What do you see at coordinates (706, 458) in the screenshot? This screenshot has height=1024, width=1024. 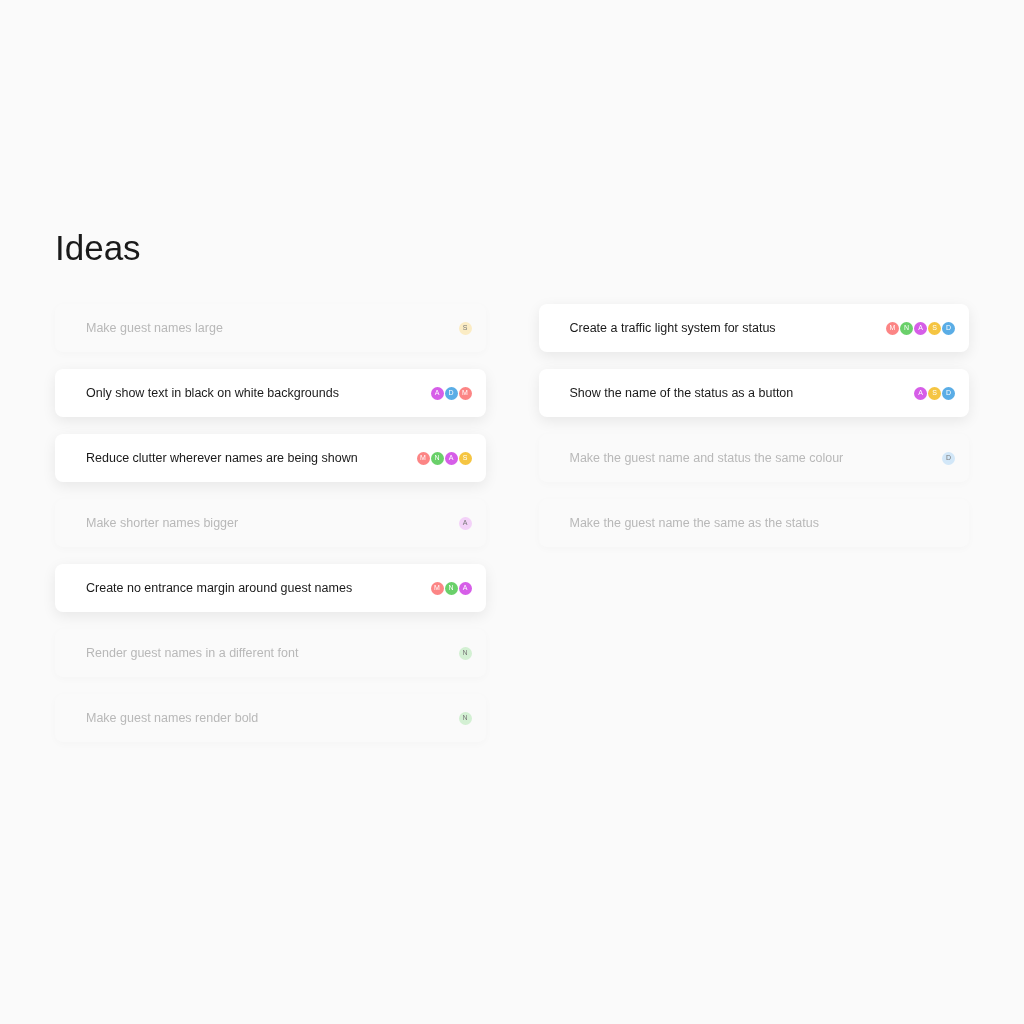 I see `idea-text: Make the guest name and status the same colour` at bounding box center [706, 458].